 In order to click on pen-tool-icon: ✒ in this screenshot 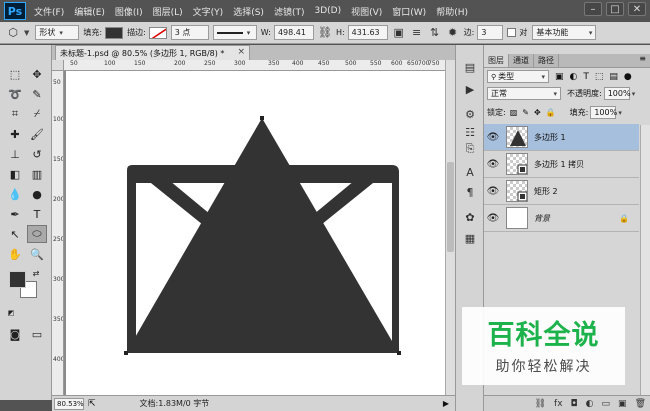, I will do `click(15, 214)`.